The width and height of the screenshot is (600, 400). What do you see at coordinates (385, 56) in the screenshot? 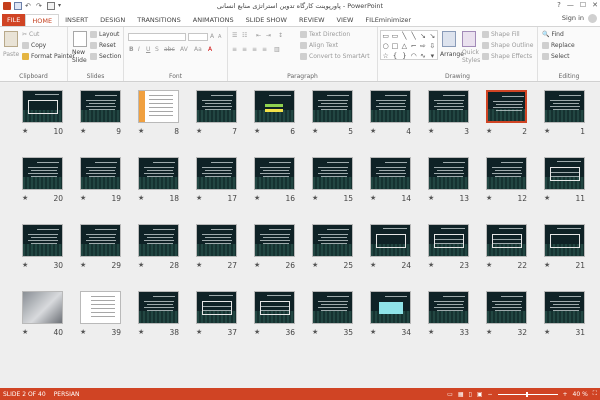
I see `shape-star-icon: ☆` at bounding box center [385, 56].